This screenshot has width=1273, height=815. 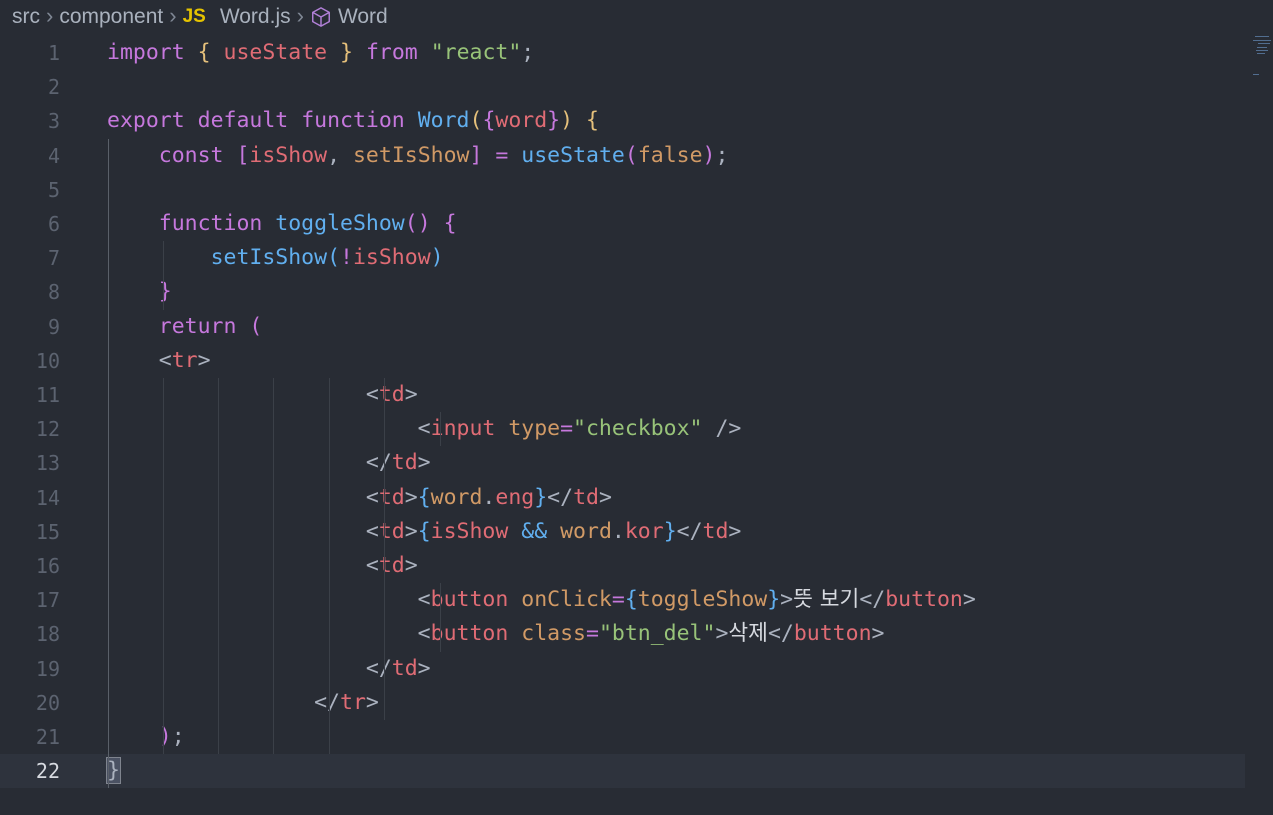 What do you see at coordinates (443, 121) in the screenshot?
I see `code-token: Word` at bounding box center [443, 121].